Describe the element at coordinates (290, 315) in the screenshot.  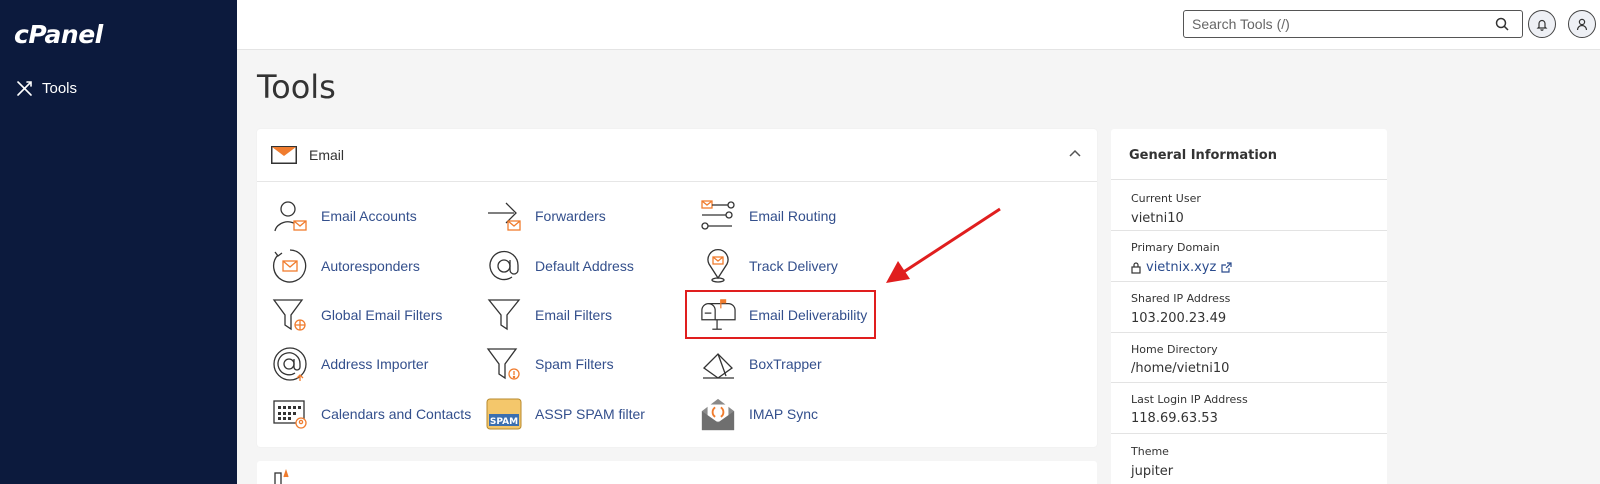
I see `global-filter-icon` at that location.